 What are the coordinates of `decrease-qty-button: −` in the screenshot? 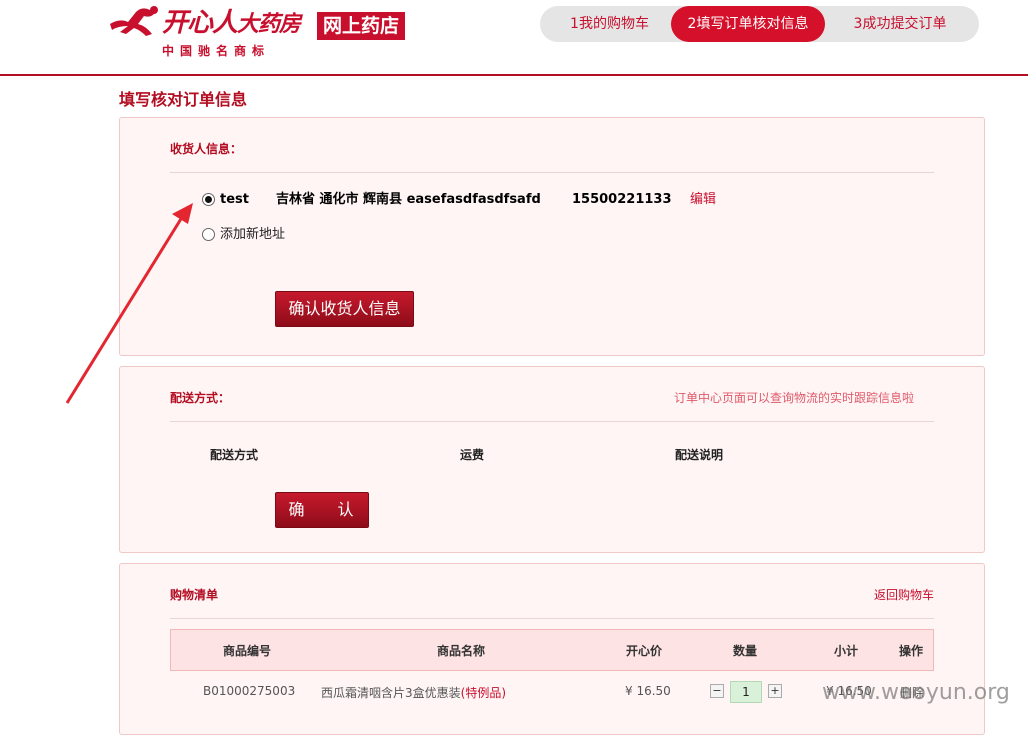 It's located at (717, 691).